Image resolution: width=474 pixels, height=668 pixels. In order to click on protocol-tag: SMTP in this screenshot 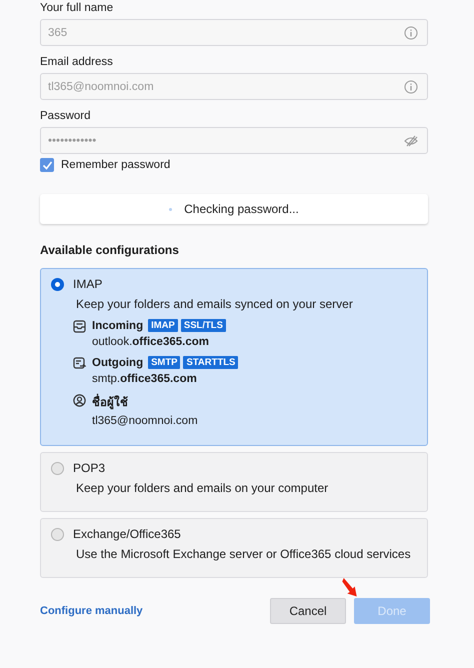, I will do `click(164, 362)`.